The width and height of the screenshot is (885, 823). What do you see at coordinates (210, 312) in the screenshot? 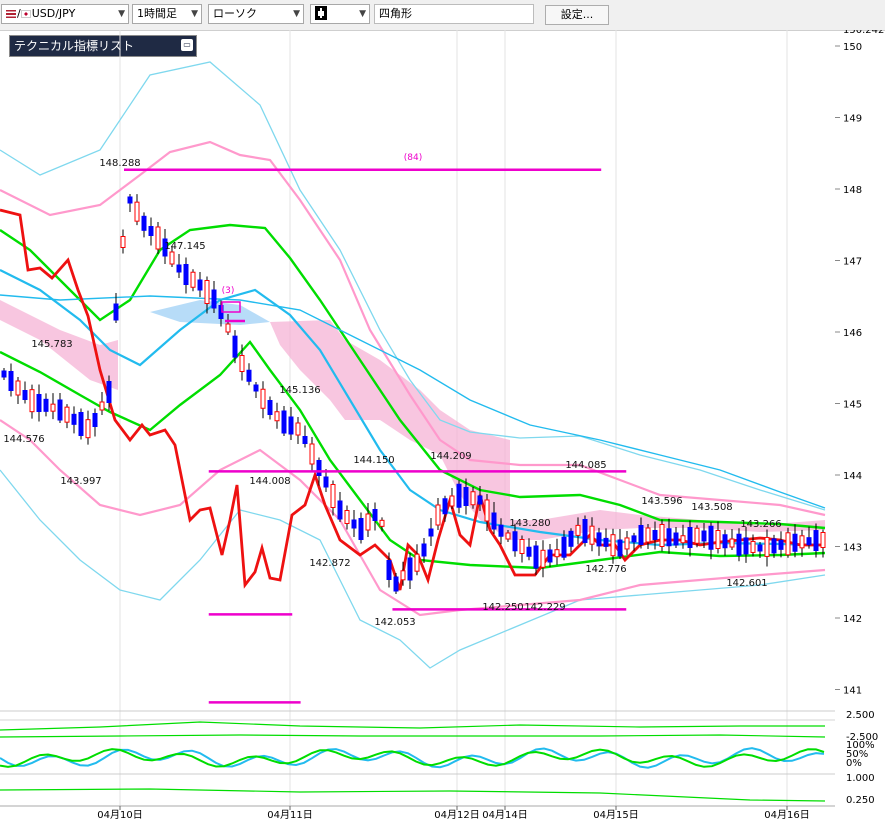
I see `ichimoku-cloud-blue` at bounding box center [210, 312].